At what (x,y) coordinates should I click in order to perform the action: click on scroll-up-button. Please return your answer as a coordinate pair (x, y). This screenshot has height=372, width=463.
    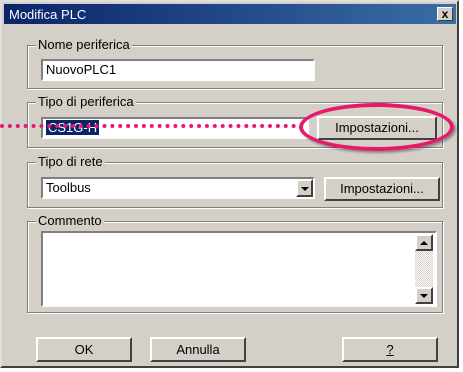
    Looking at the image, I should click on (424, 242).